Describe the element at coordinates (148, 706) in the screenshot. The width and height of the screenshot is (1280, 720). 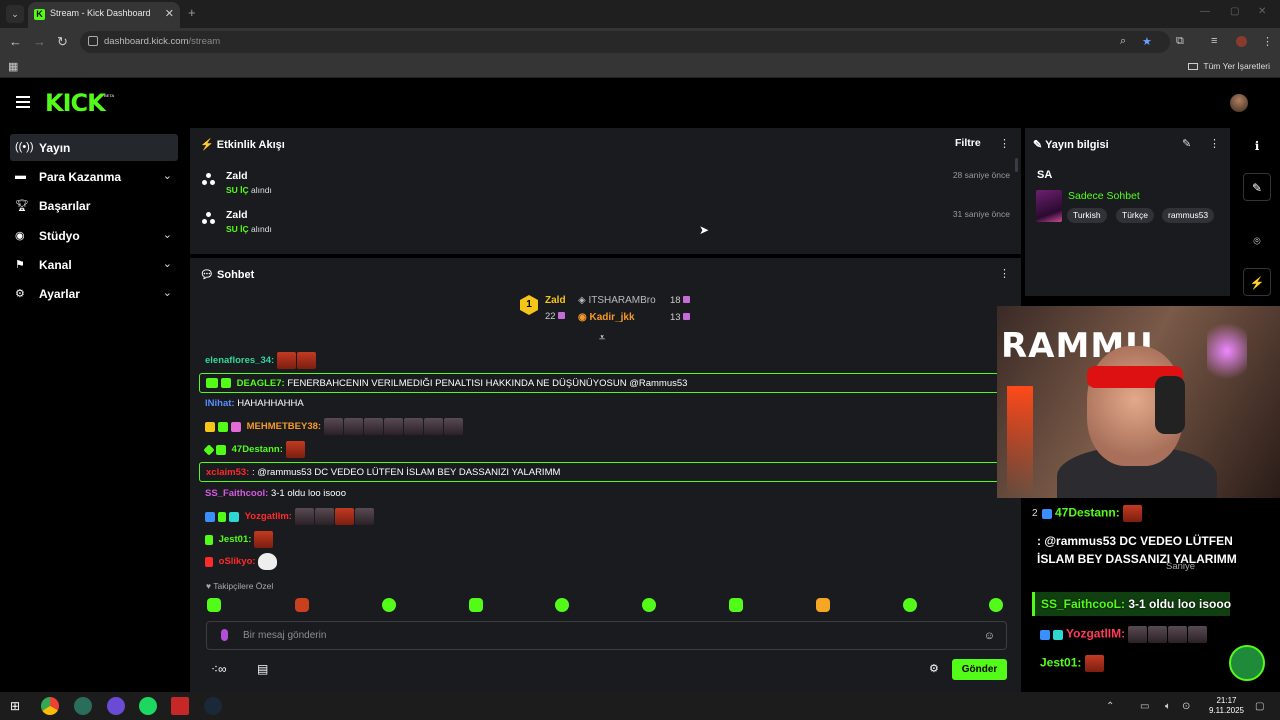
I see `spotify-icon` at that location.